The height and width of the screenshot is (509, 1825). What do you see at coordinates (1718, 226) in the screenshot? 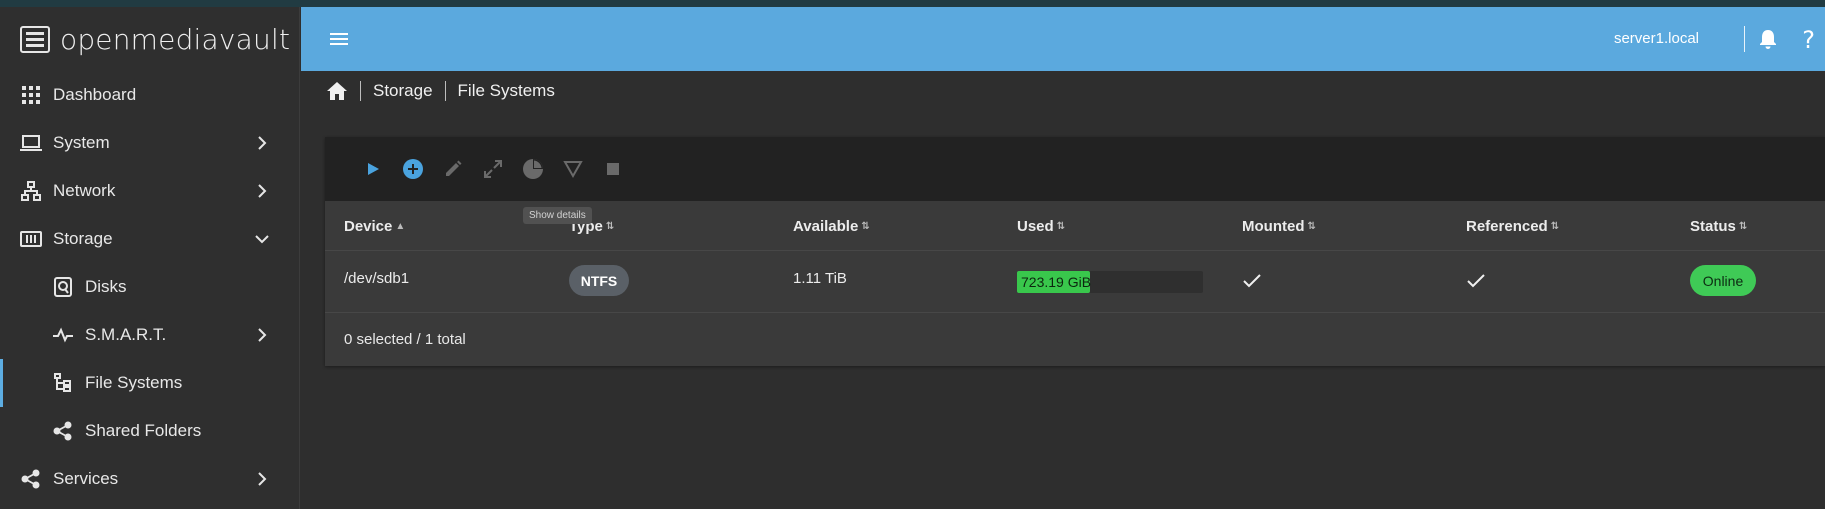
I see `column-status: Status ⇅` at bounding box center [1718, 226].